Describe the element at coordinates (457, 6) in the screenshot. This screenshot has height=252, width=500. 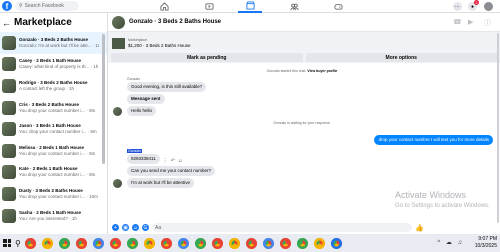
I see `menu-grid-icon: ⋯` at that location.